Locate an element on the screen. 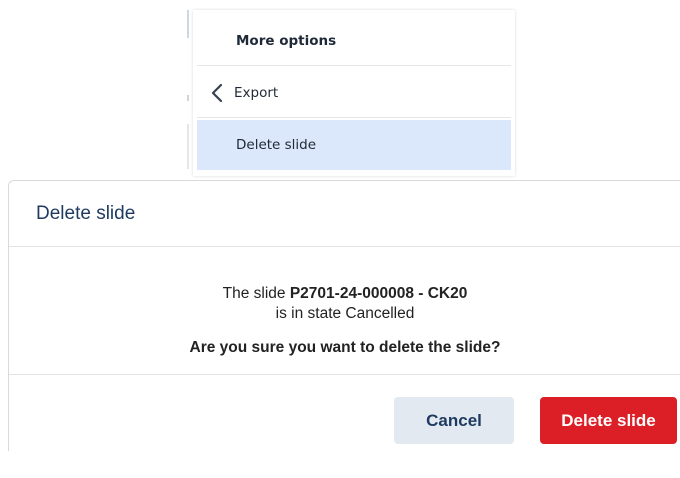 The height and width of the screenshot is (478, 680). message-line-state: is in state Cancelled is located at coordinates (345, 313).